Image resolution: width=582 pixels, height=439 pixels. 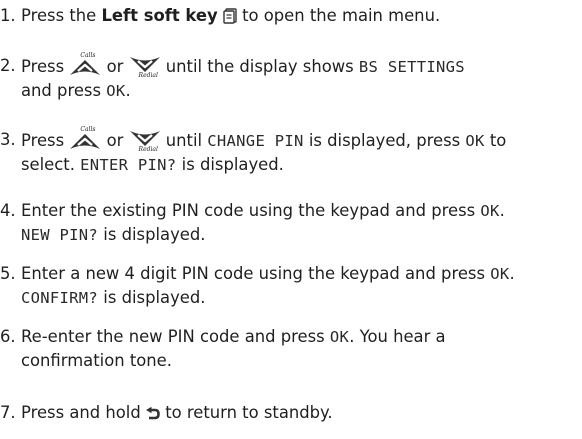 I want to click on step-number: 1., so click(x=8, y=15).